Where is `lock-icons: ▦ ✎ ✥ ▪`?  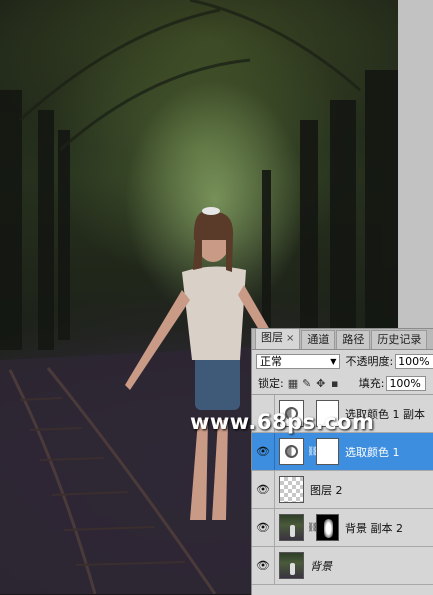
lock-icons: ▦ ✎ ✥ ▪ is located at coordinates (314, 383).